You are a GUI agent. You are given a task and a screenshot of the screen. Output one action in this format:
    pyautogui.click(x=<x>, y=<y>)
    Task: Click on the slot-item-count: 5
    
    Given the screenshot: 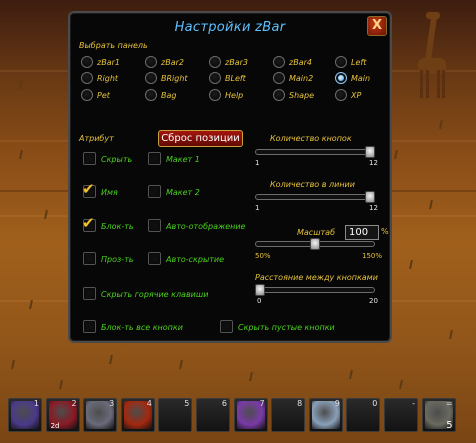 What is the action you would take?
    pyautogui.click(x=449, y=425)
    